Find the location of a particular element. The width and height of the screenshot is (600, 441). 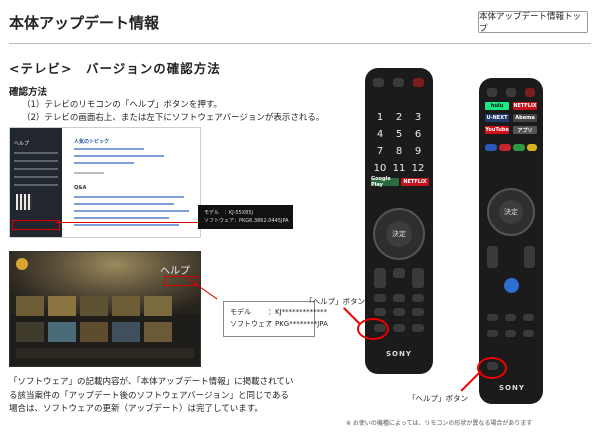

model-value: ：KJ************* is located at coordinates (298, 312).